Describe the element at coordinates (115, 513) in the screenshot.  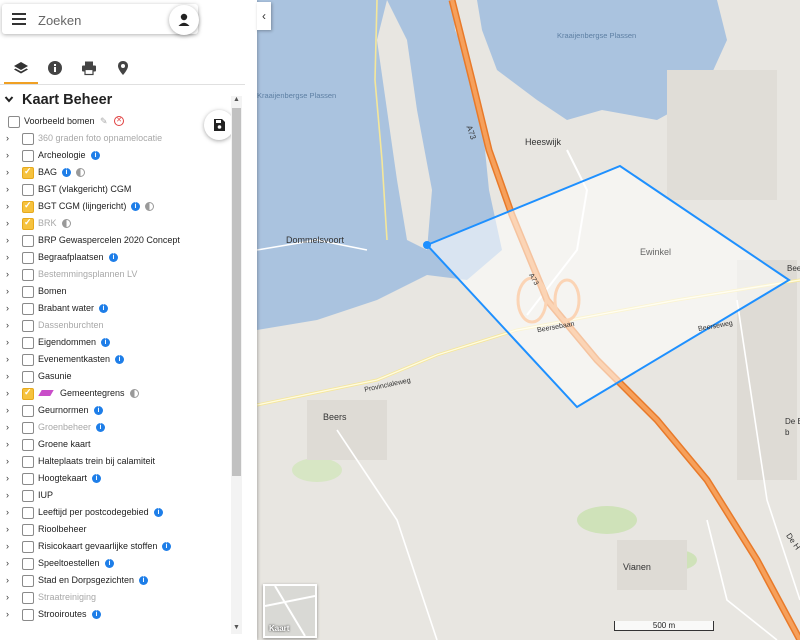
I see `layer-row: › Leeftijd per postcodegebied i` at that location.